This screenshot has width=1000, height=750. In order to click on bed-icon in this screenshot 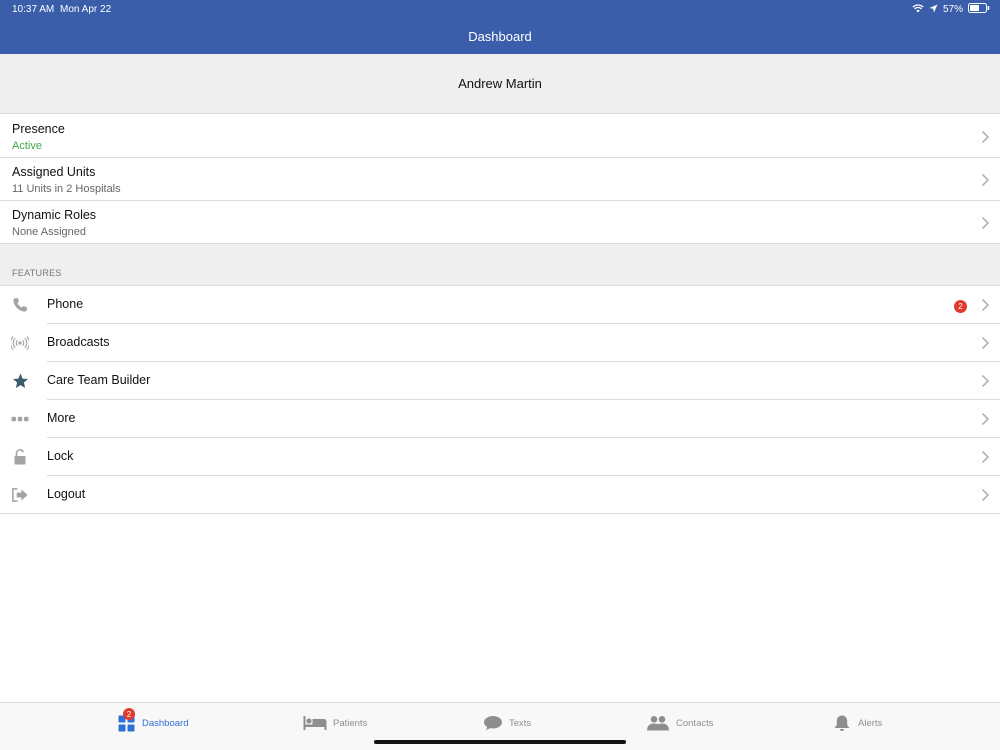, I will do `click(315, 723)`.